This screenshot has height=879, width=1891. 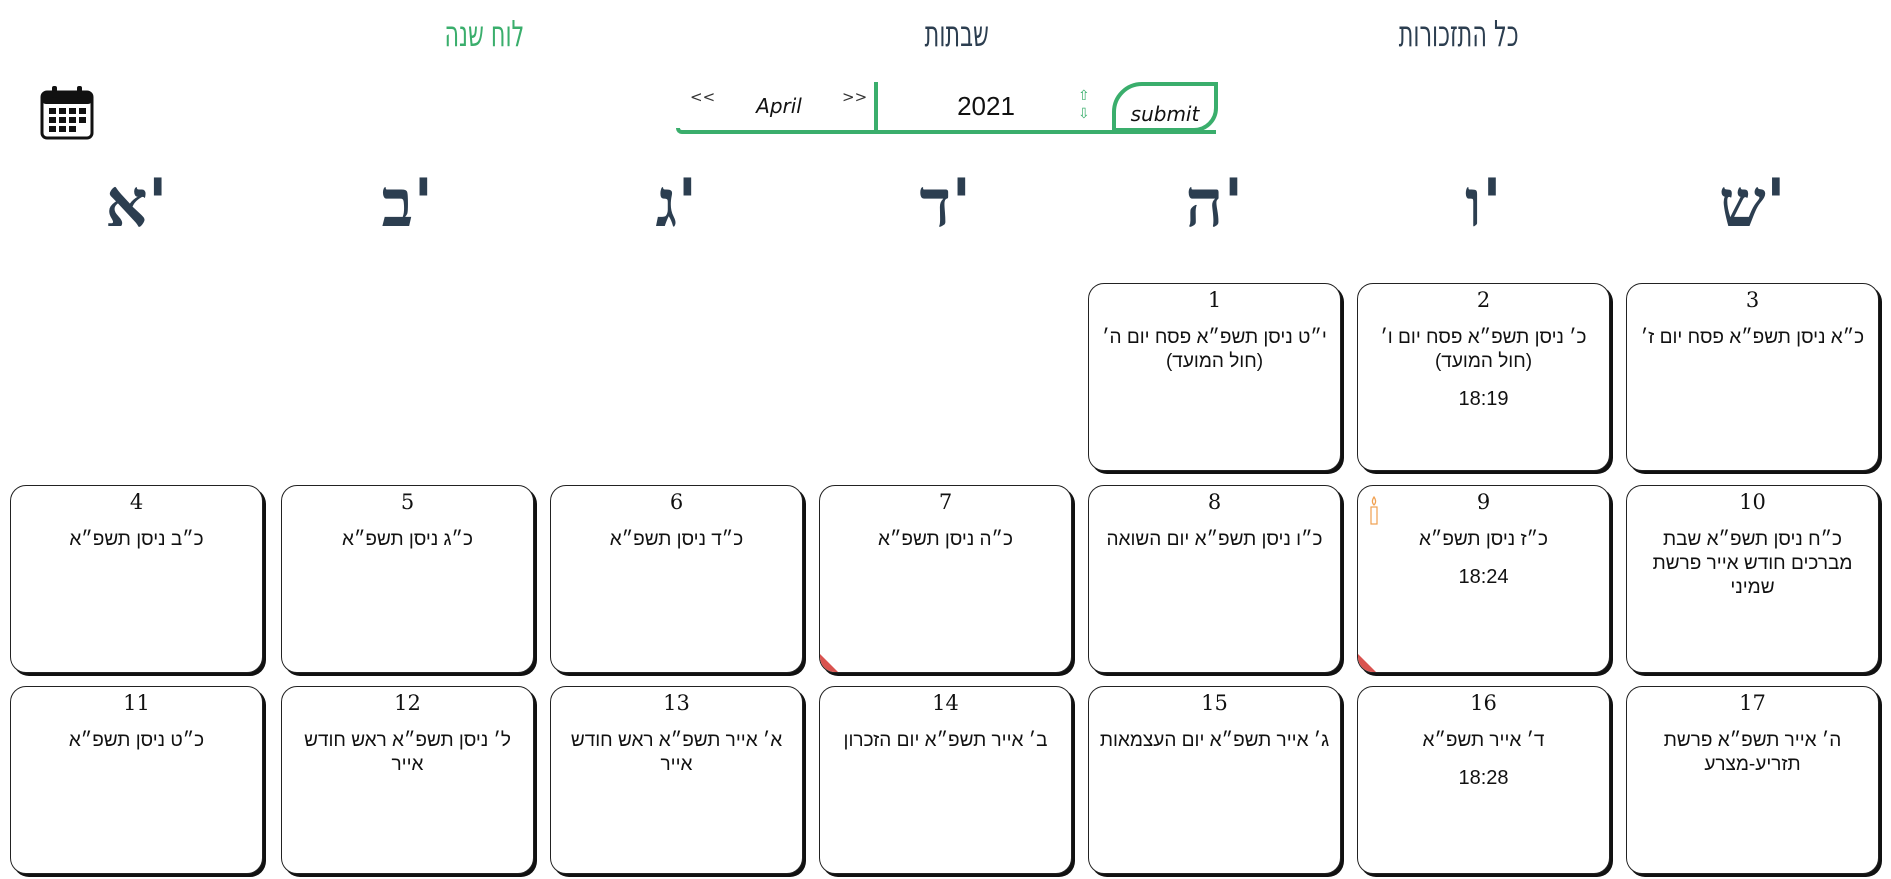 I want to click on day-cell: 5 כ״ג ניסן תשפ״א, so click(x=407, y=579).